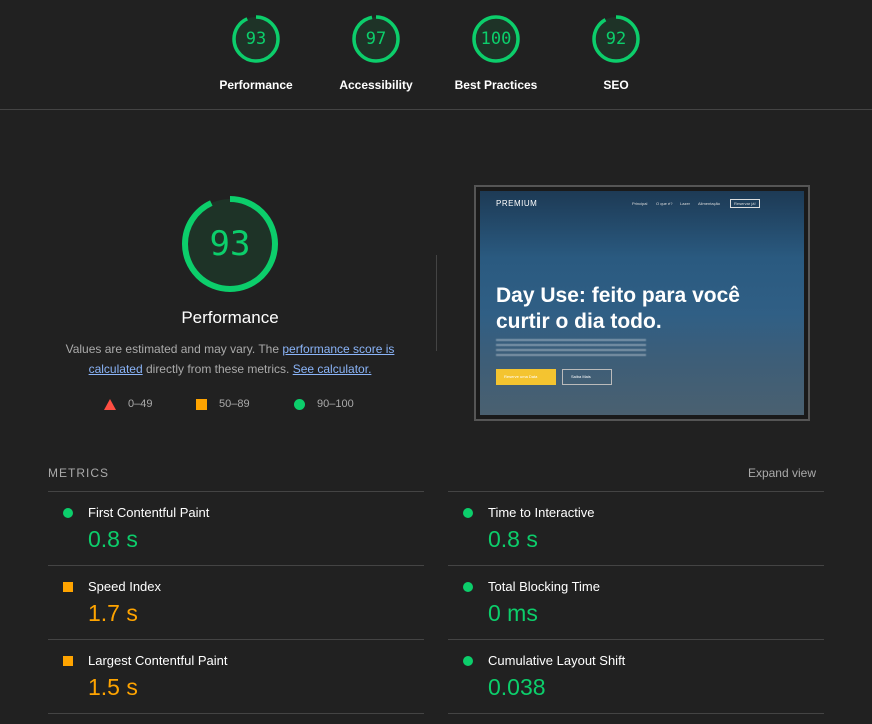 Image resolution: width=872 pixels, height=724 pixels. What do you see at coordinates (782, 473) in the screenshot?
I see `expand-view-toggle: Expand view` at bounding box center [782, 473].